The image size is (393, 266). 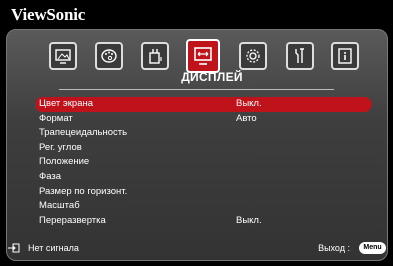 What do you see at coordinates (83, 191) in the screenshot?
I see `menu-item-label: Размер по горизонт.` at bounding box center [83, 191].